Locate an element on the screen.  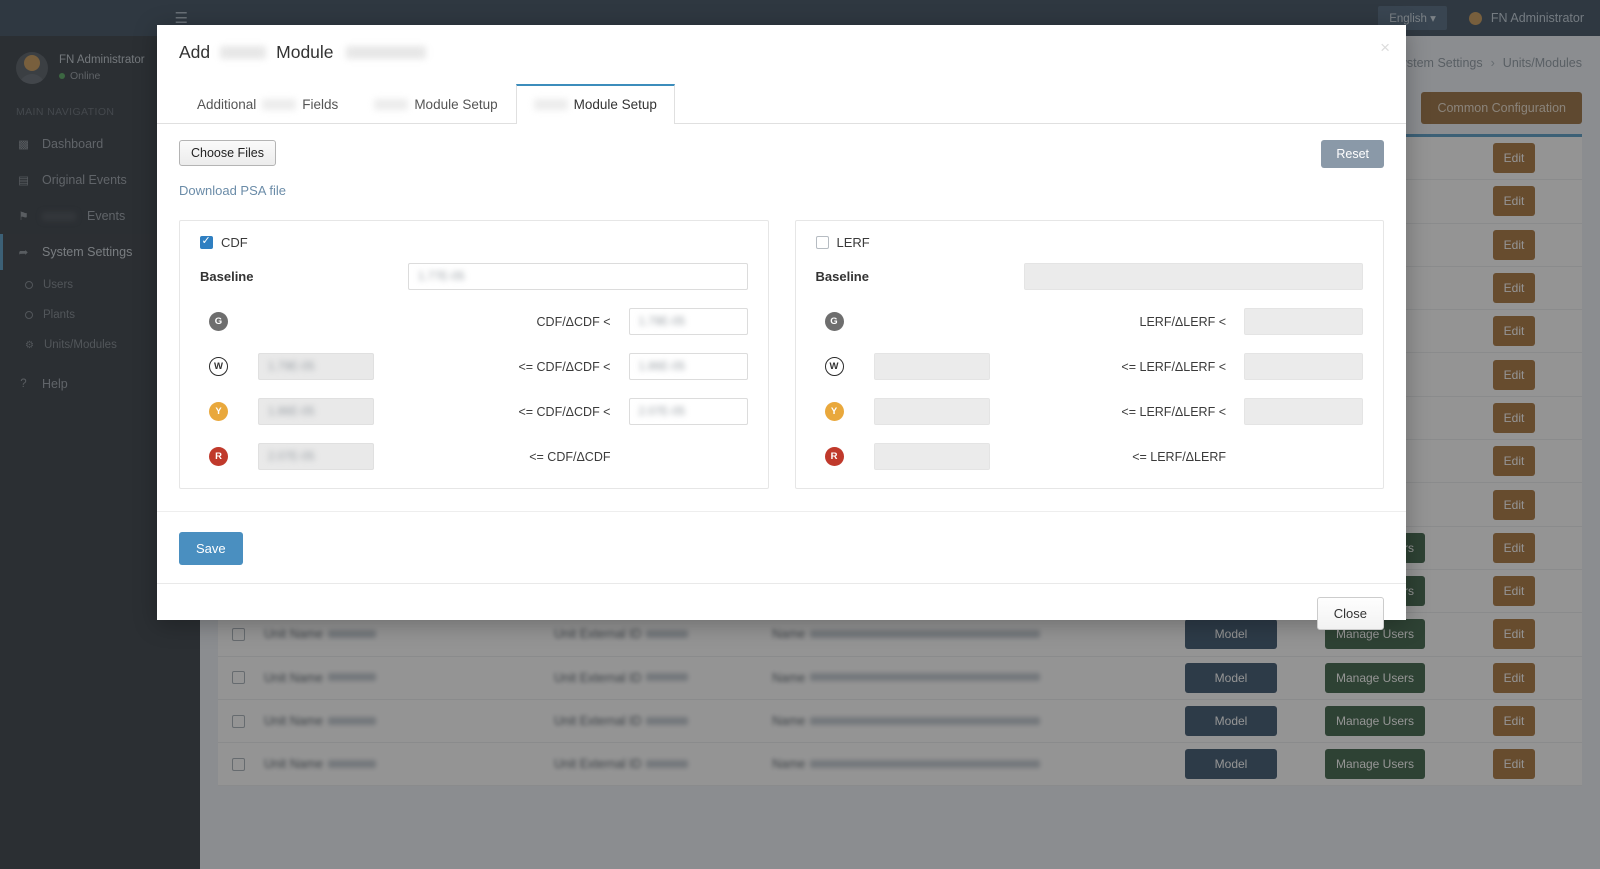
cdf-threshold-row: W 1.79E-05 <= CDF/ΔCDF < 1.86E-05 is located at coordinates (474, 366).